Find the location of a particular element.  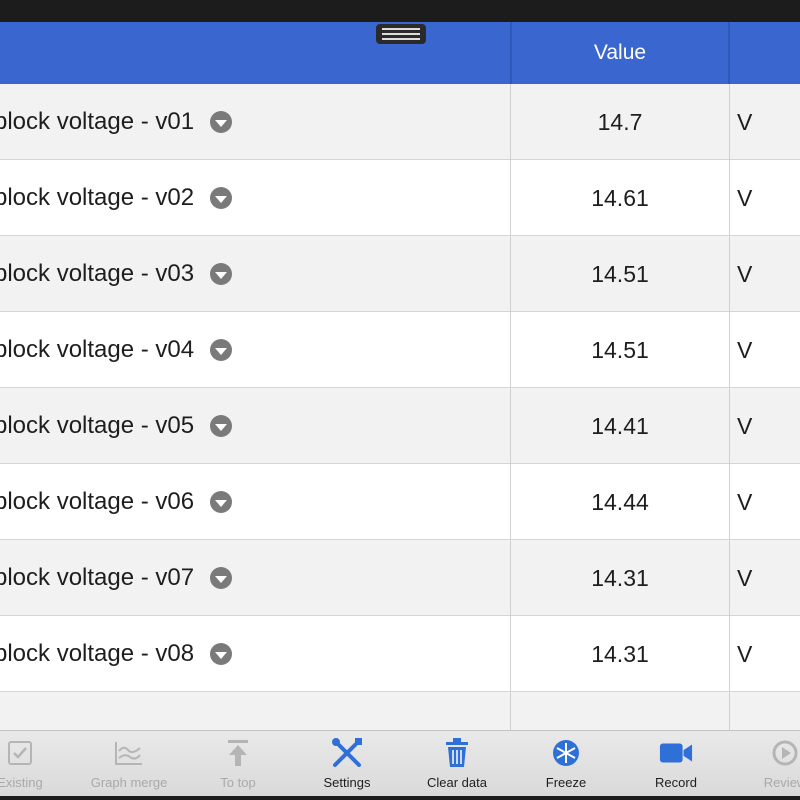

trash-icon is located at coordinates (457, 753).